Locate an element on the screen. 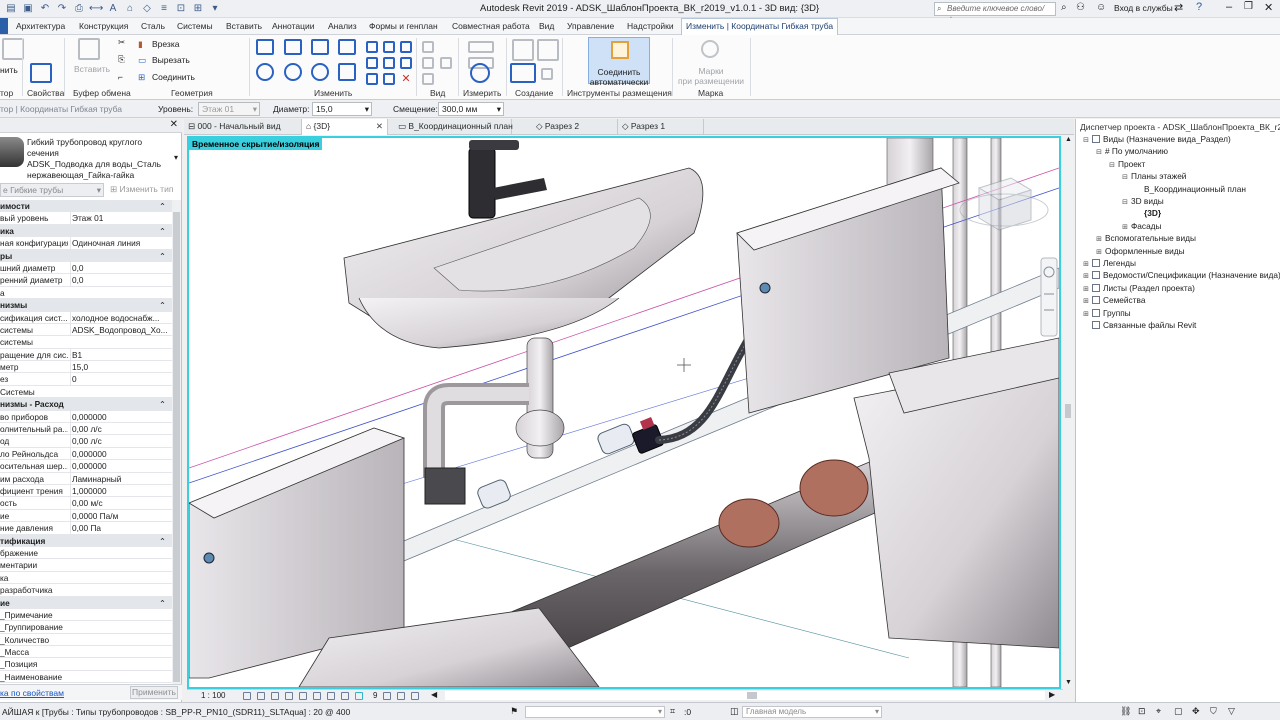 The image size is (1280, 720). visibility-icon is located at coordinates (446, 63).